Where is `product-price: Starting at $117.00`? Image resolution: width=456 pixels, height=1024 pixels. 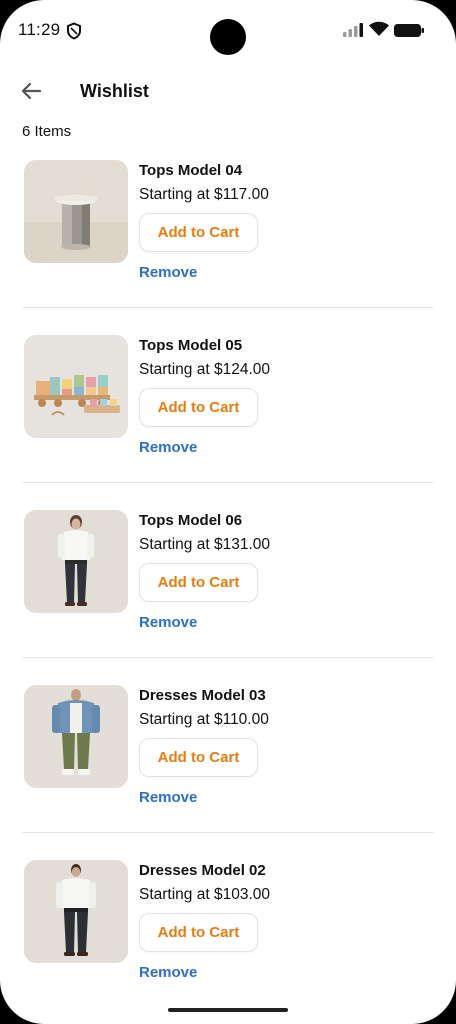 product-price: Starting at $117.00 is located at coordinates (204, 194).